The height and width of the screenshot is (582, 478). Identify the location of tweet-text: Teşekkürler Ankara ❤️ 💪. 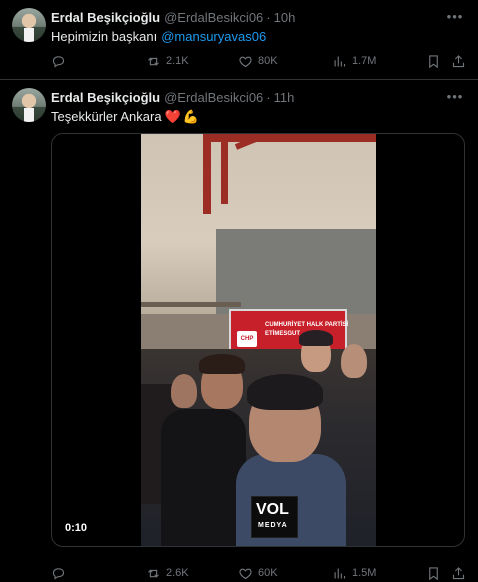
(125, 117).